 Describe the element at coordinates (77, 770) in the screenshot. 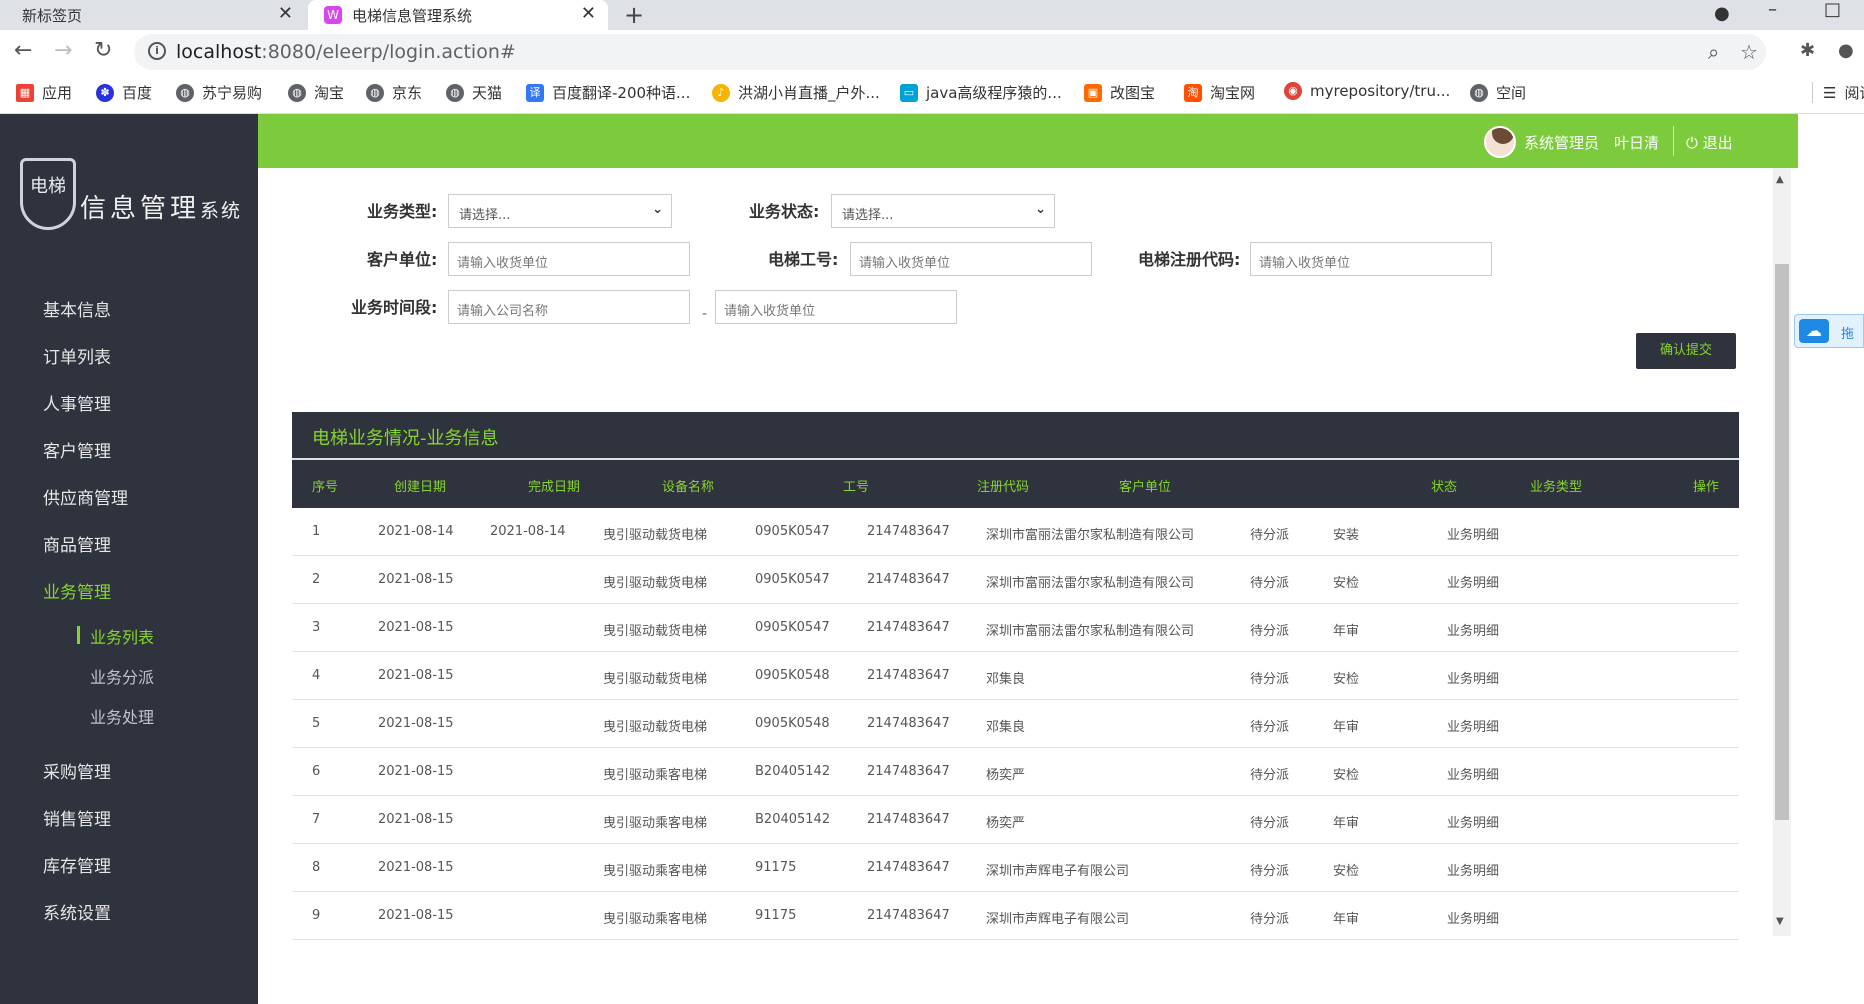

I see `sidebar-item-purchase: 采购管理` at that location.